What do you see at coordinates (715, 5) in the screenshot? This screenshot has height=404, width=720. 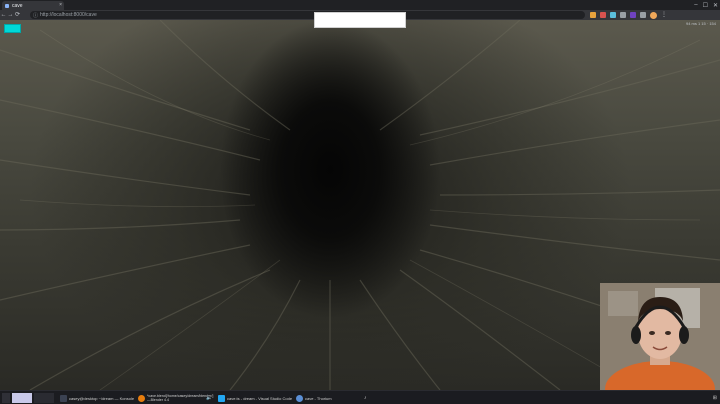 I see `close-window-button: ✕` at bounding box center [715, 5].